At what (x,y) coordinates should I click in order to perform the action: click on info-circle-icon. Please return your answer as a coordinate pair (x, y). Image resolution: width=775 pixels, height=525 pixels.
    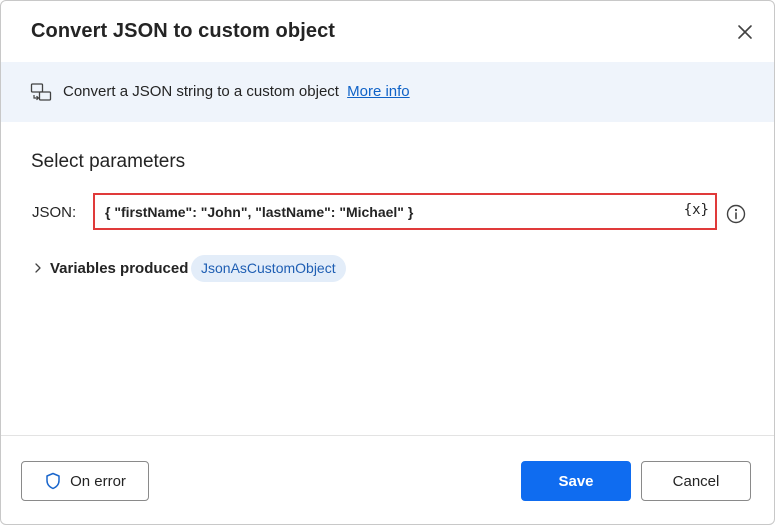
    Looking at the image, I should click on (736, 214).